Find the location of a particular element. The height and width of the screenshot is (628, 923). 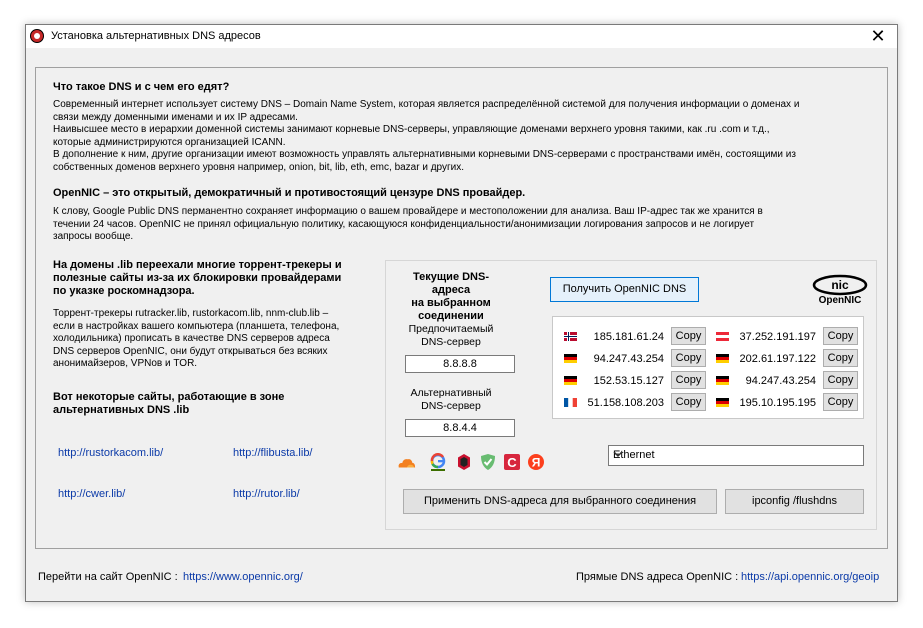

comss-icon: C is located at coordinates (512, 462).